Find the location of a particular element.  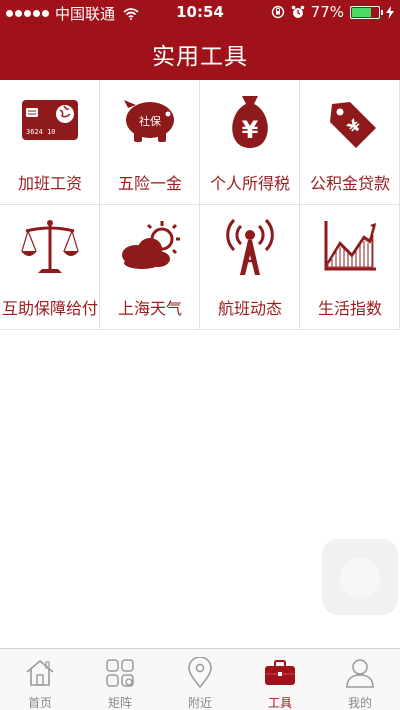

assistive-touch-button is located at coordinates (360, 577).